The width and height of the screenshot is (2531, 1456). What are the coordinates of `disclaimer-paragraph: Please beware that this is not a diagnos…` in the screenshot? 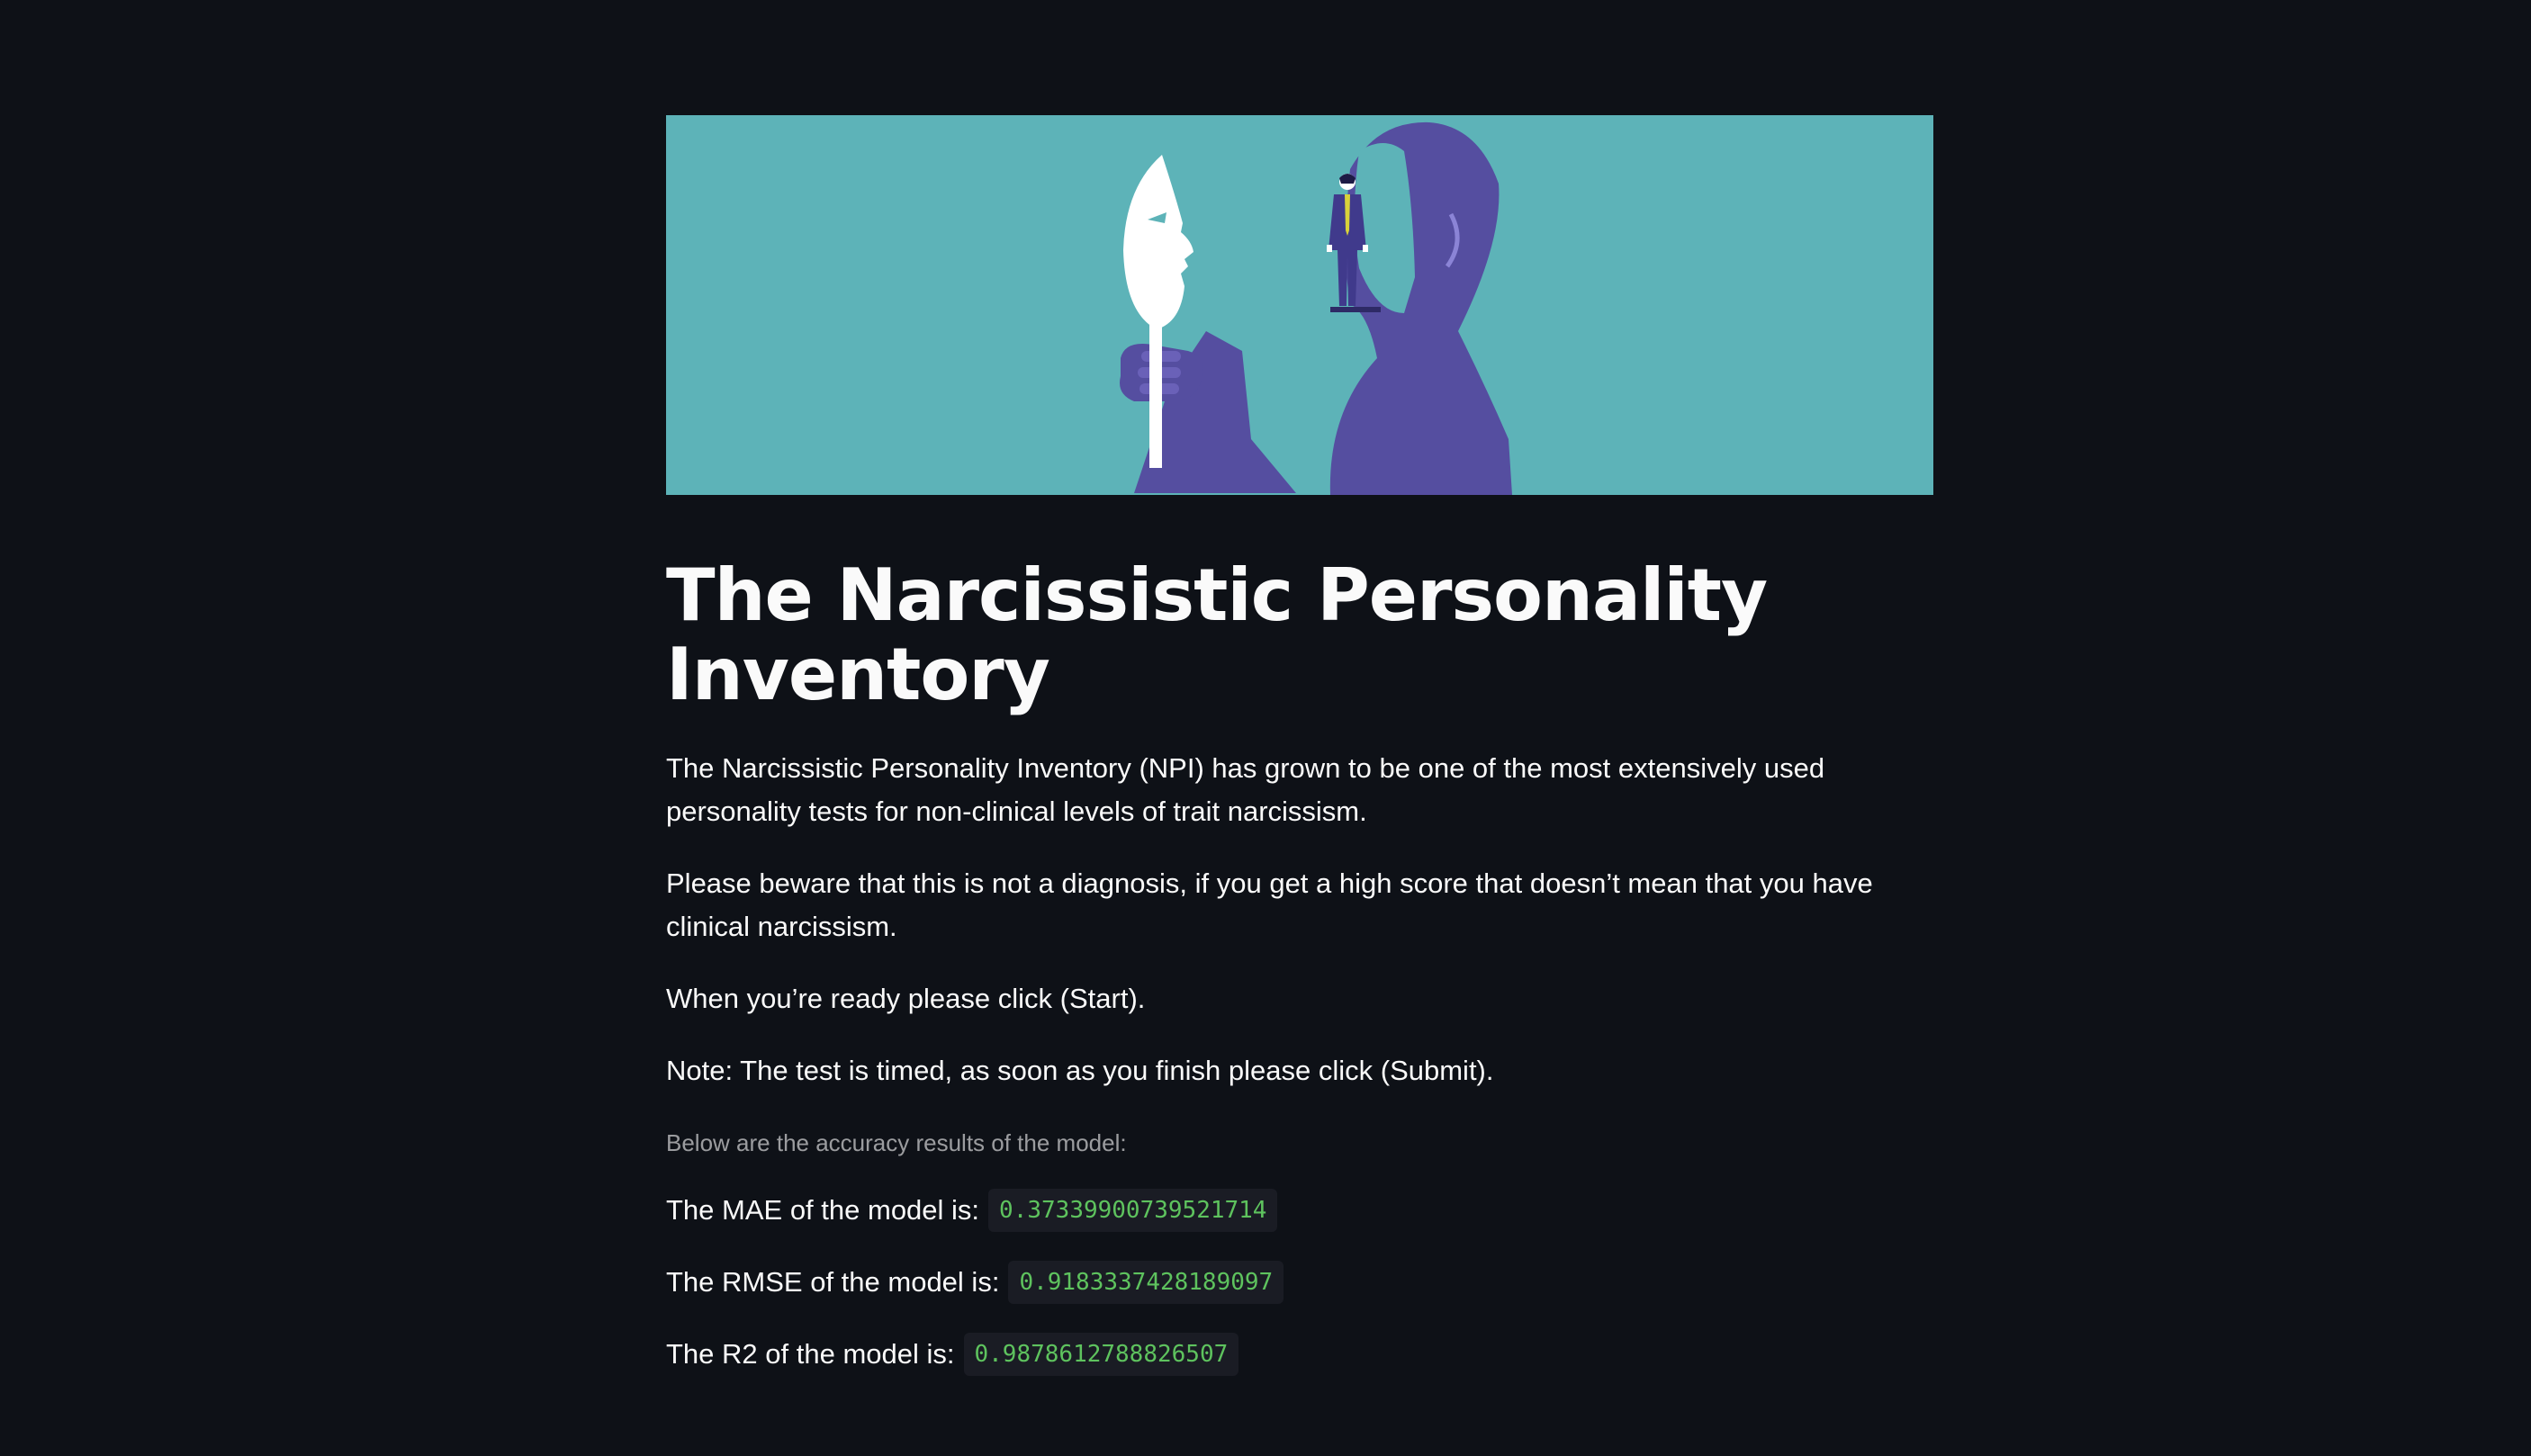 It's located at (1269, 904).